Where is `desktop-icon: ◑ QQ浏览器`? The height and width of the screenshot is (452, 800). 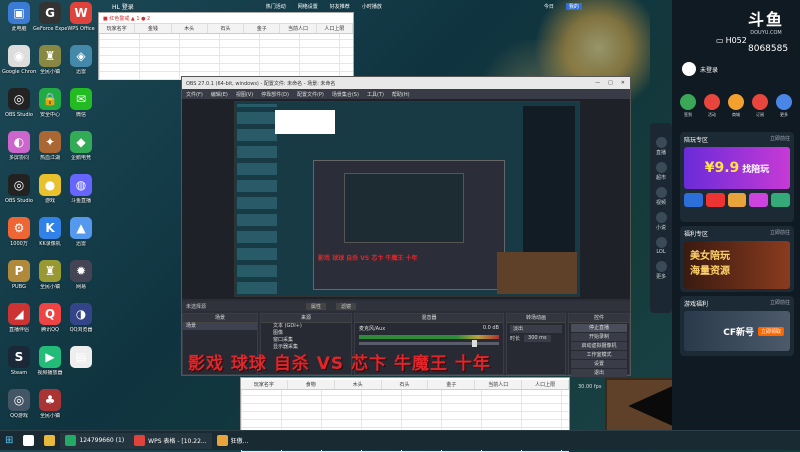 desktop-icon: ◑ QQ浏览器 is located at coordinates (81, 318).